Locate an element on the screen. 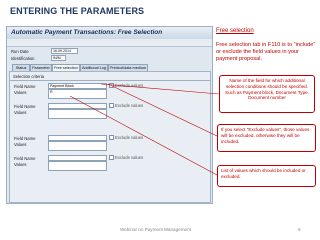 The height and width of the screenshot is (240, 320). tab-additional-log: Additional Log is located at coordinates (94, 67).